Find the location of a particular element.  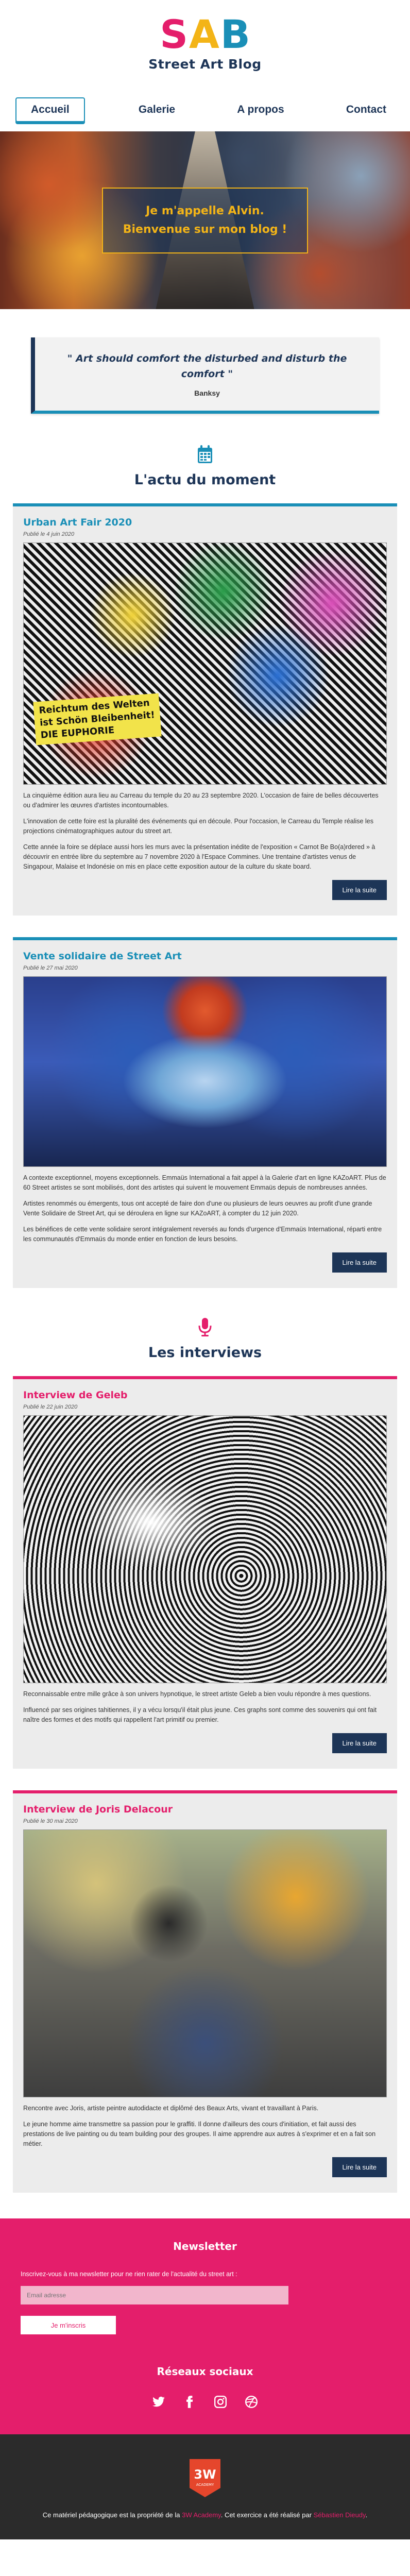

article-date: Publié le 4 juin 2020 is located at coordinates (49, 534).